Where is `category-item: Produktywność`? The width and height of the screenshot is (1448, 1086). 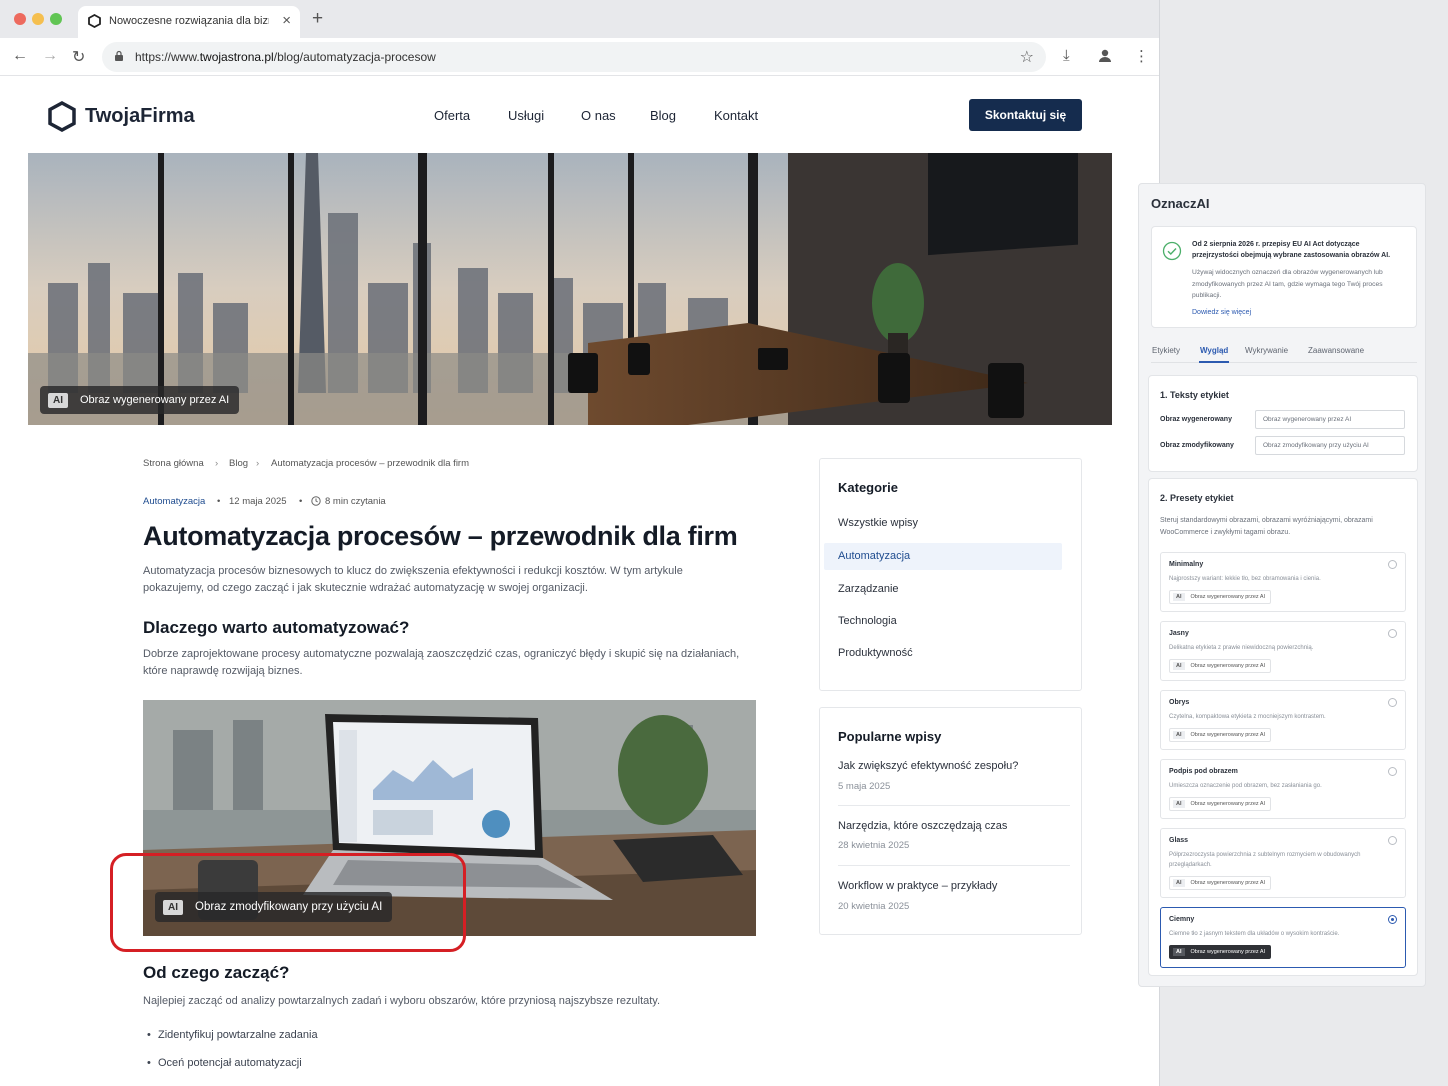
category-item: Produktywność is located at coordinates (875, 653).